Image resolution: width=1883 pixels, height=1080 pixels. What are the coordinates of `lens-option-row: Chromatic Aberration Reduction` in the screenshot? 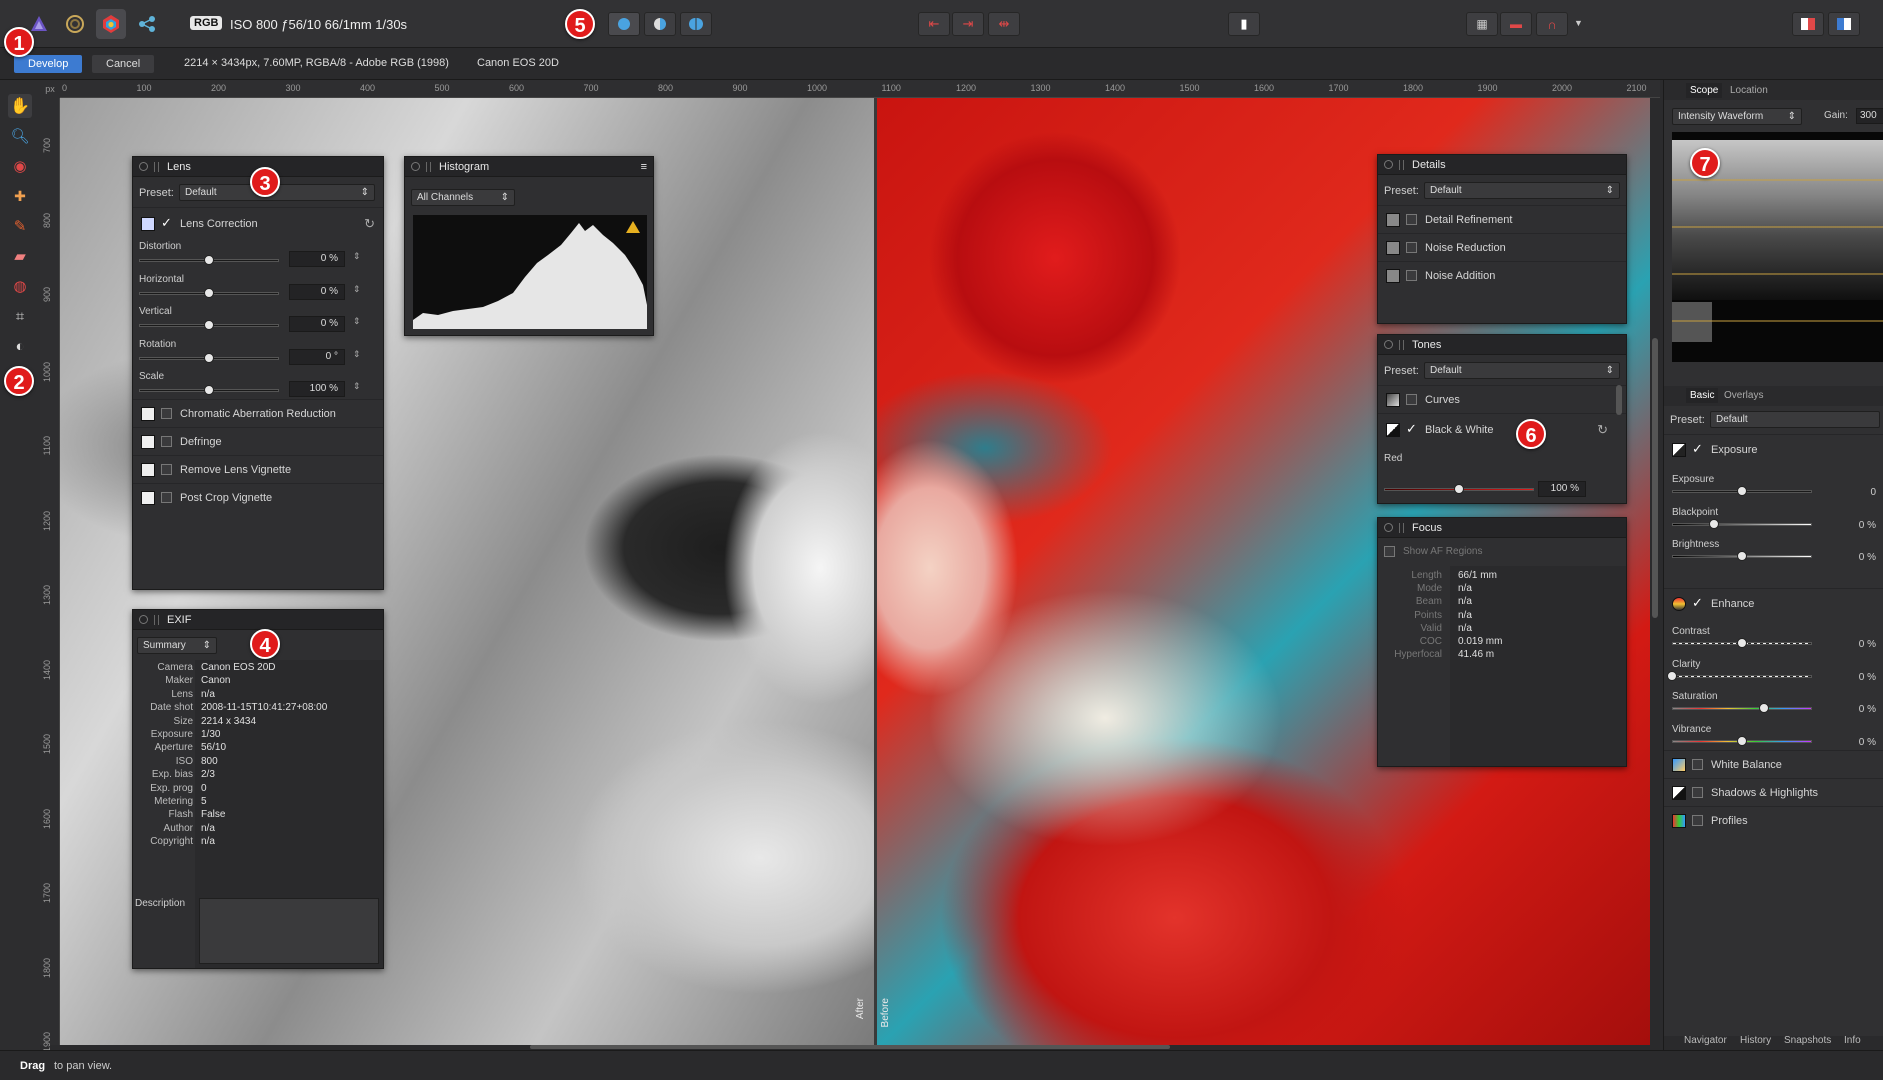 It's located at (258, 413).